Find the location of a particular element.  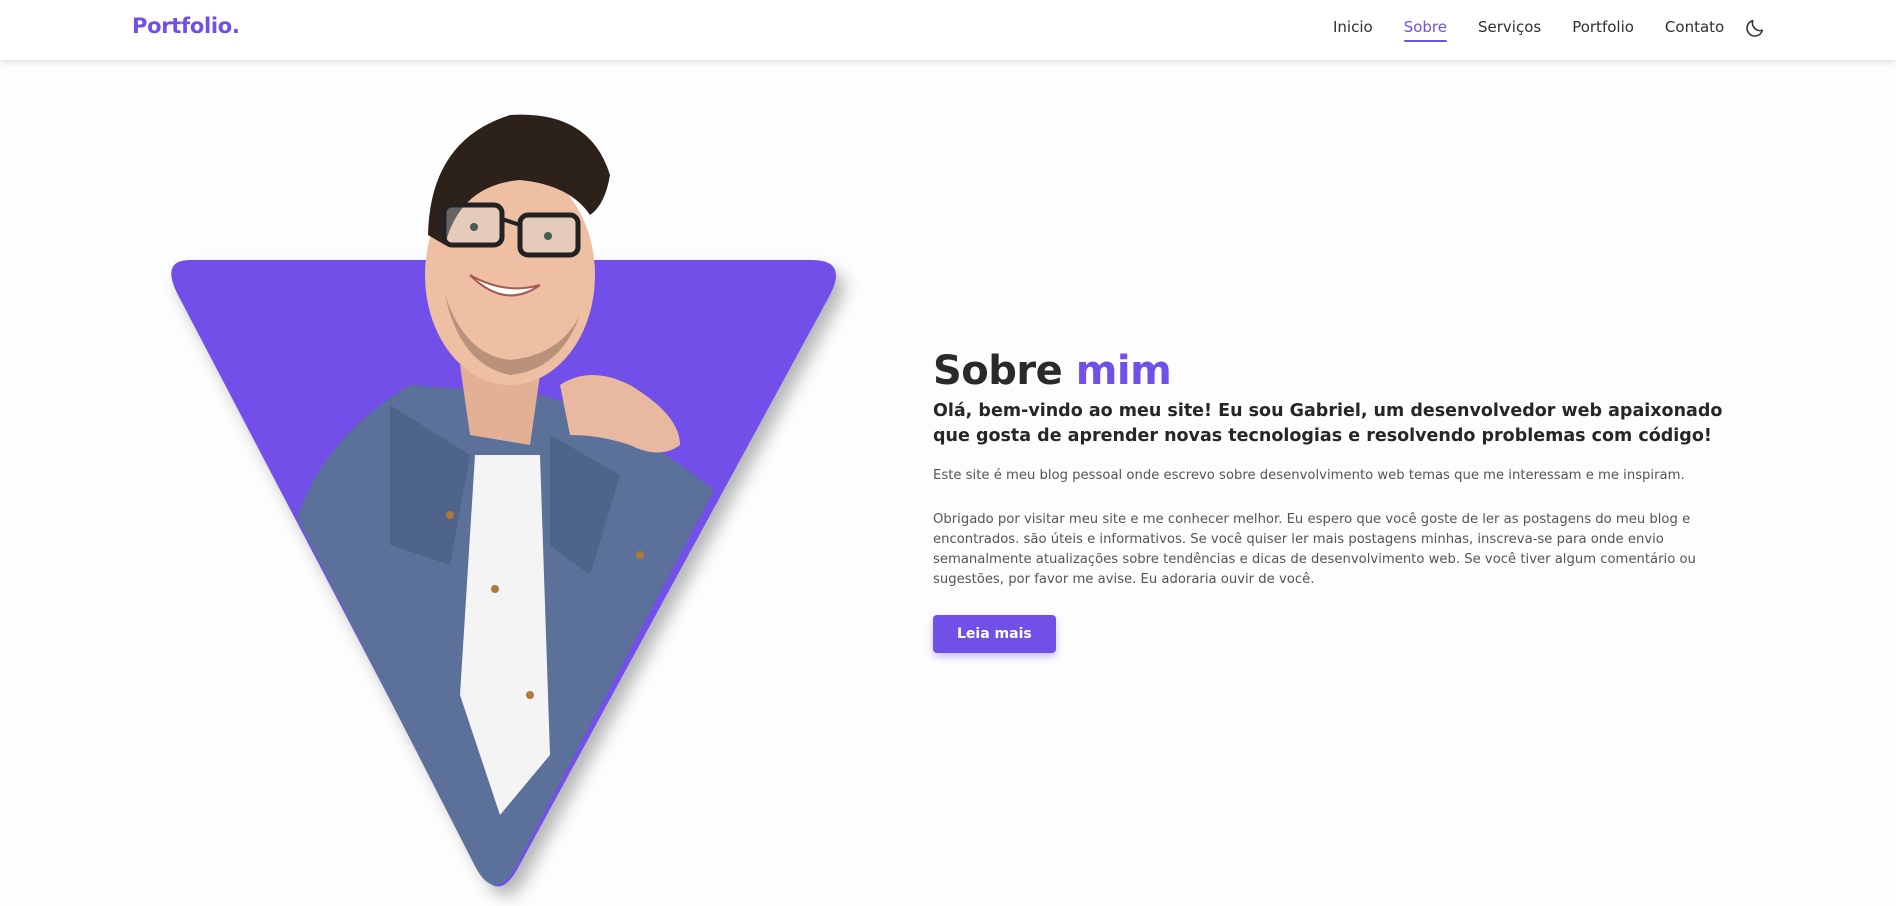

about-title: Sobre mim is located at coordinates (1338, 371).